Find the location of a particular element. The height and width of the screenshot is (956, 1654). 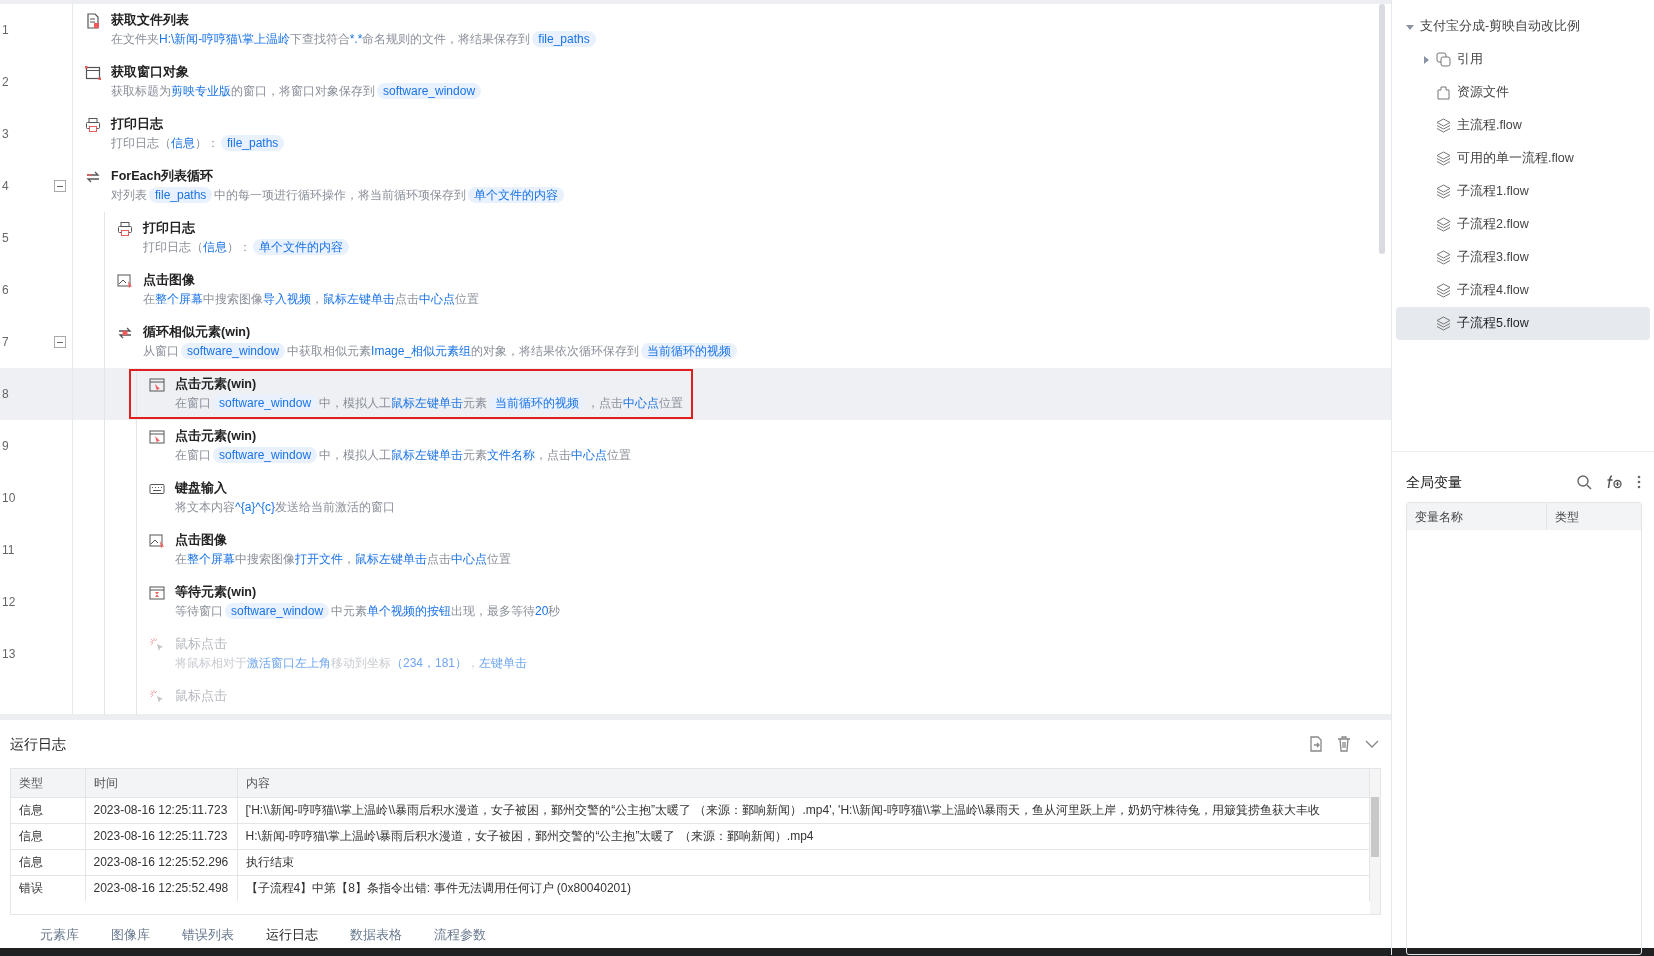

line-number: 3 is located at coordinates (5, 134).